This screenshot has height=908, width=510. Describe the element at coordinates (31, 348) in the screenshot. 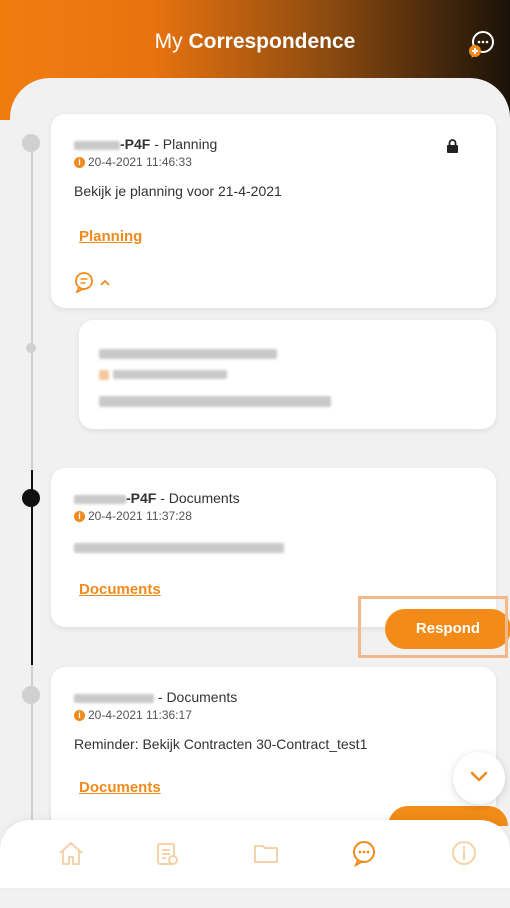

I see `timeline-dot-small` at that location.